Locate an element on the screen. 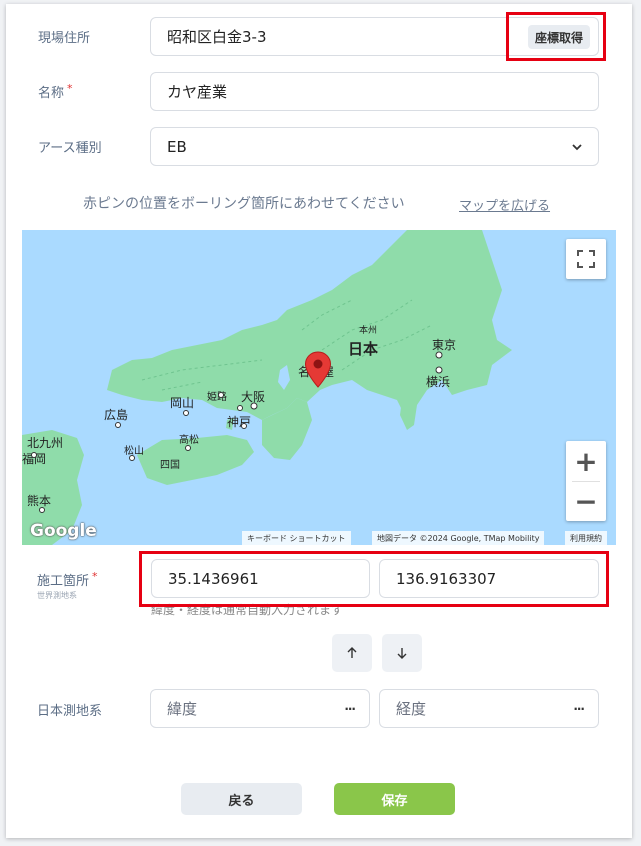 This screenshot has height=846, width=641. site-address-label: 現場住所 is located at coordinates (64, 38).